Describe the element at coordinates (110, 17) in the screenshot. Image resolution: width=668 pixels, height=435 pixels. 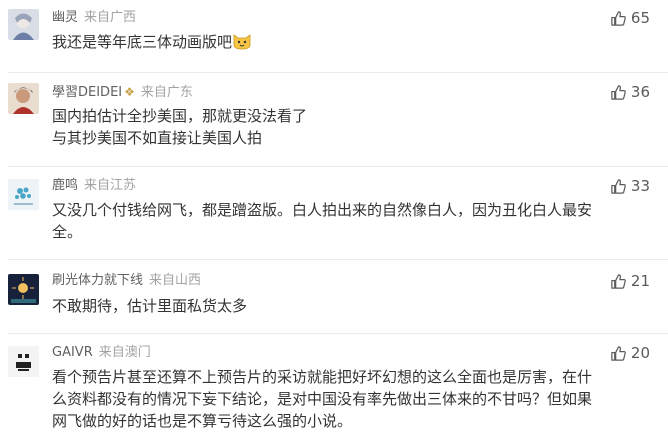
I see `location: 来自广西` at that location.